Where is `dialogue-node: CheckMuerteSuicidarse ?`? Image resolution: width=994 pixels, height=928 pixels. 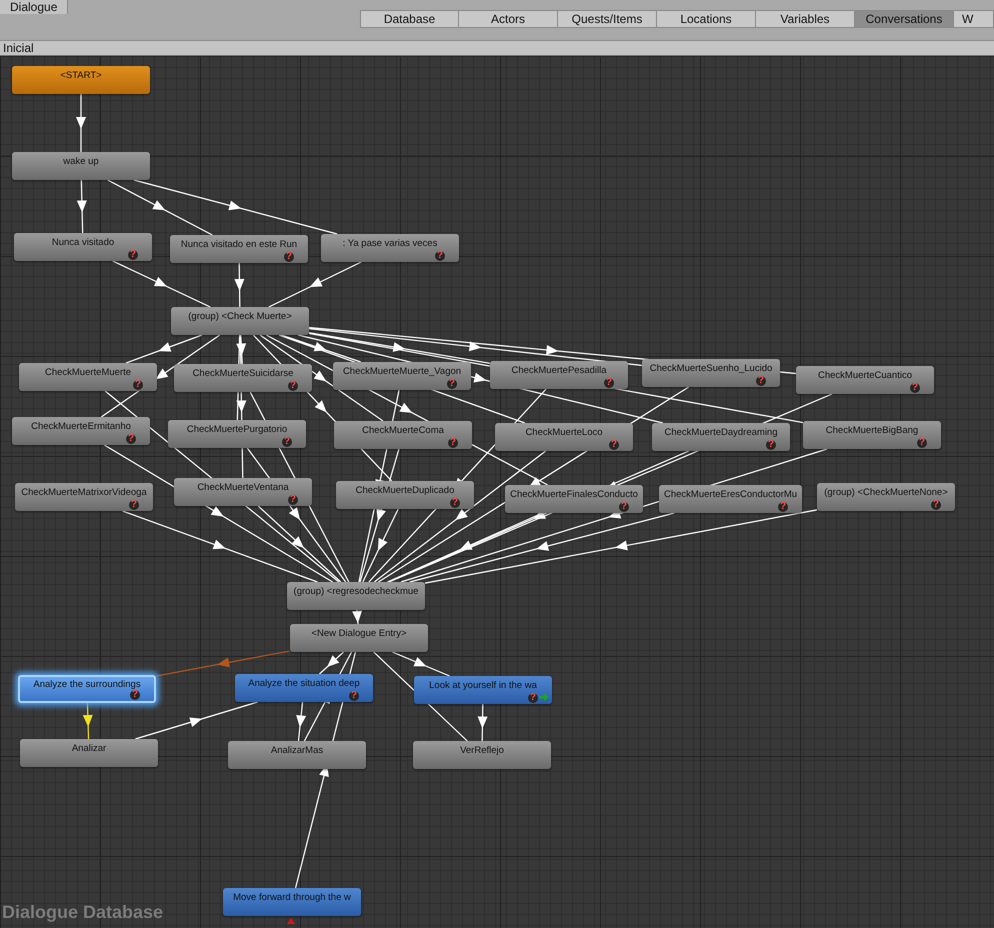 dialogue-node: CheckMuerteSuicidarse ? is located at coordinates (243, 378).